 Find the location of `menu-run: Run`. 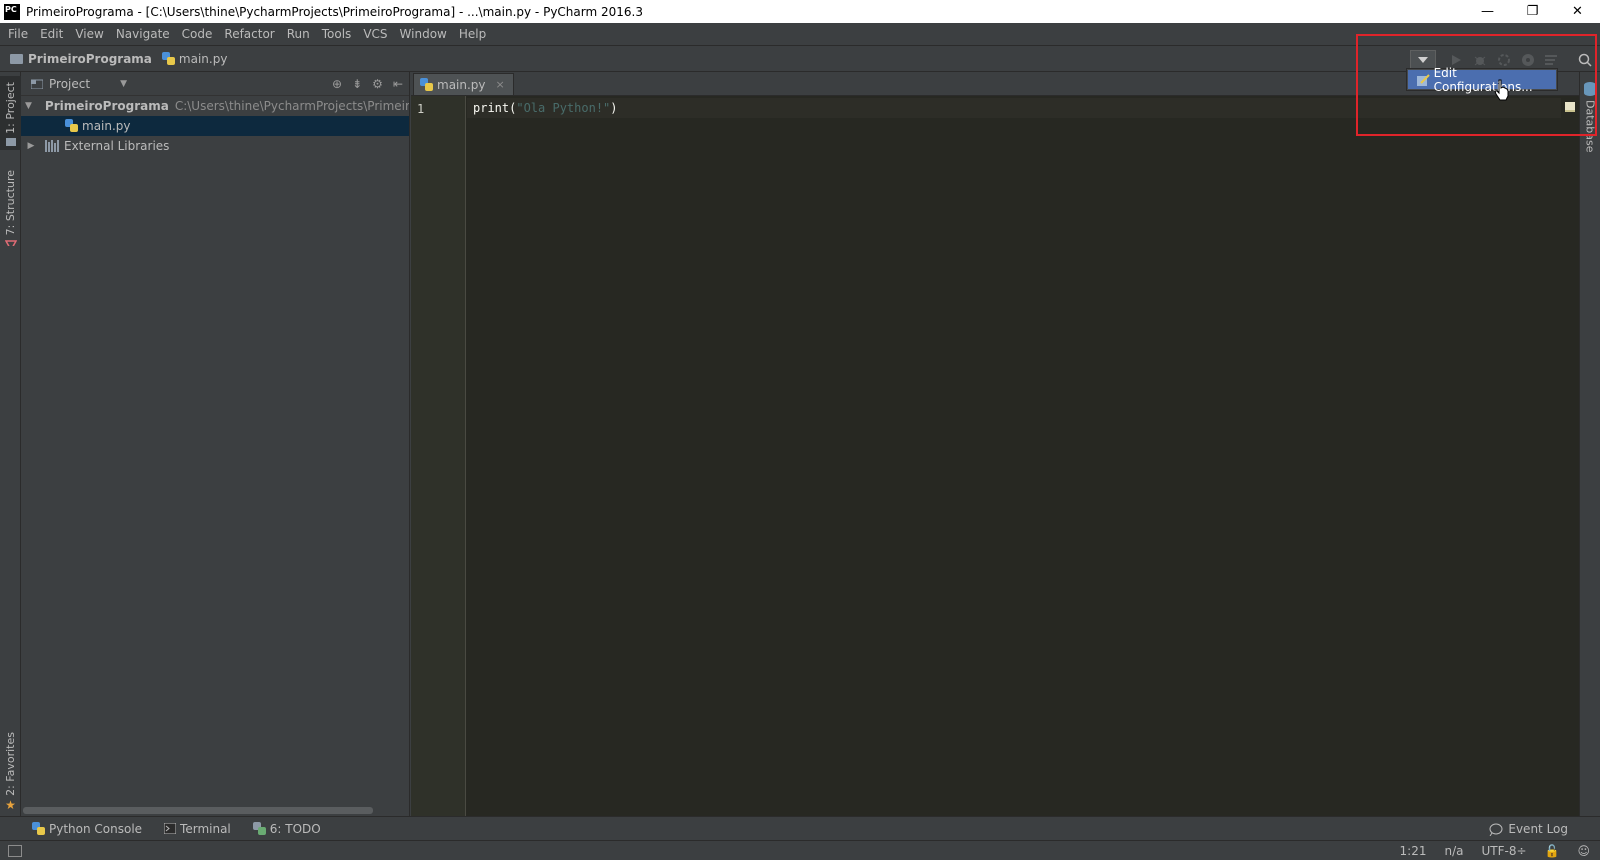

menu-run: Run is located at coordinates (298, 34).